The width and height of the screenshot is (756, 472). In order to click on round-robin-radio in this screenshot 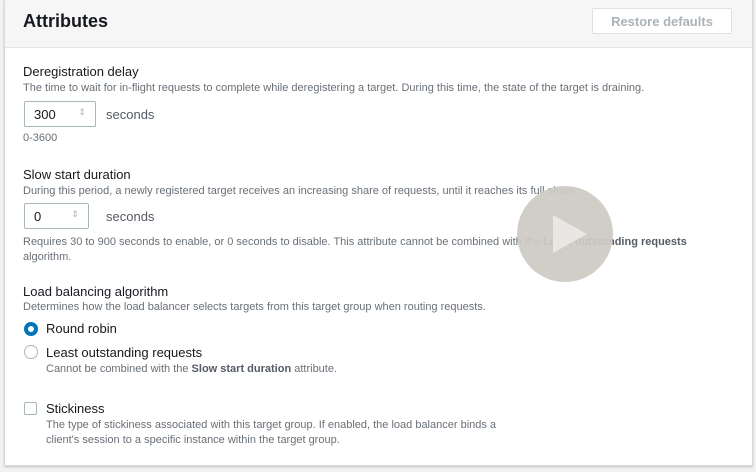, I will do `click(31, 329)`.